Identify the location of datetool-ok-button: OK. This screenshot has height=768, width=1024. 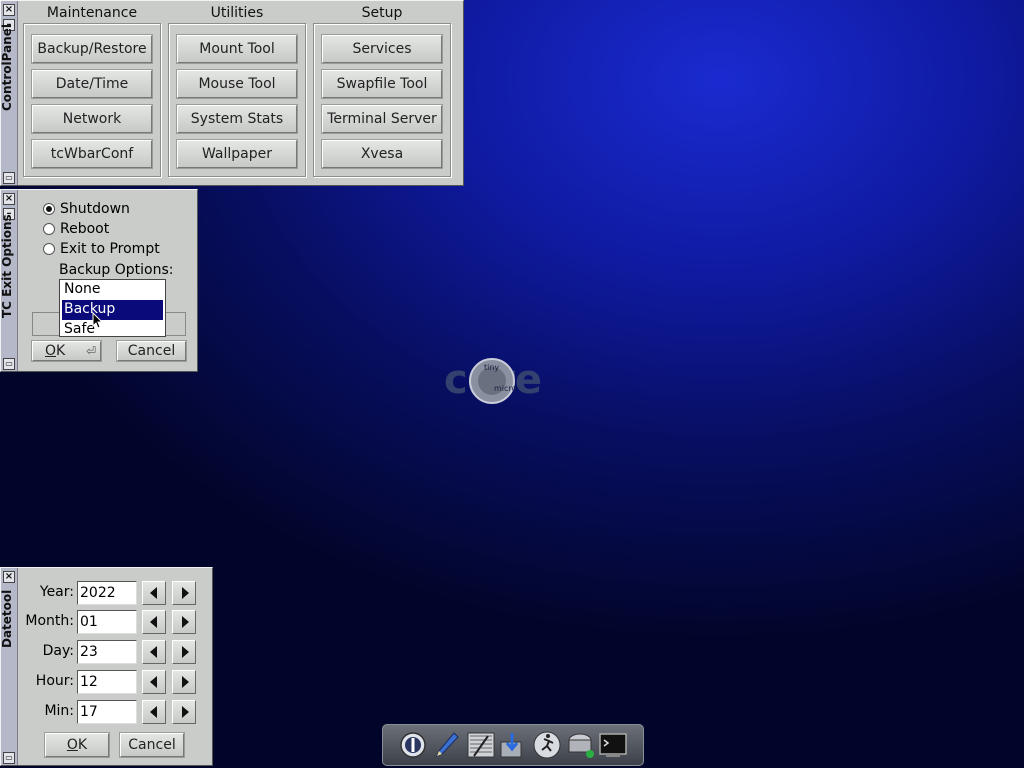
(77, 745).